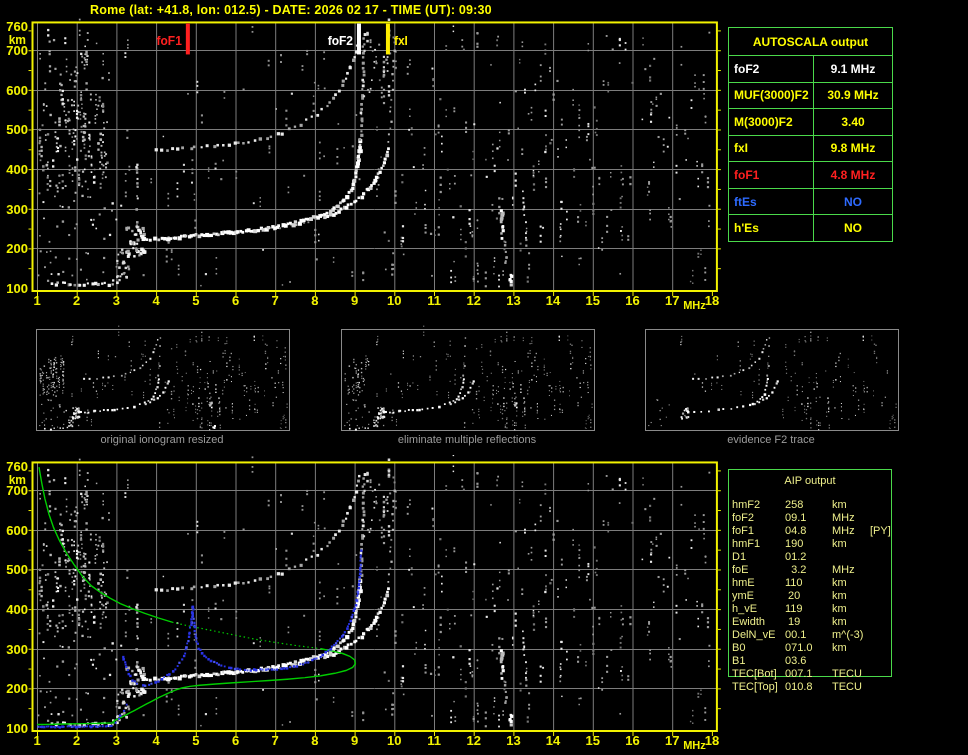 This screenshot has width=968, height=755. I want to click on aip-cell: hmF2, so click(746, 505).